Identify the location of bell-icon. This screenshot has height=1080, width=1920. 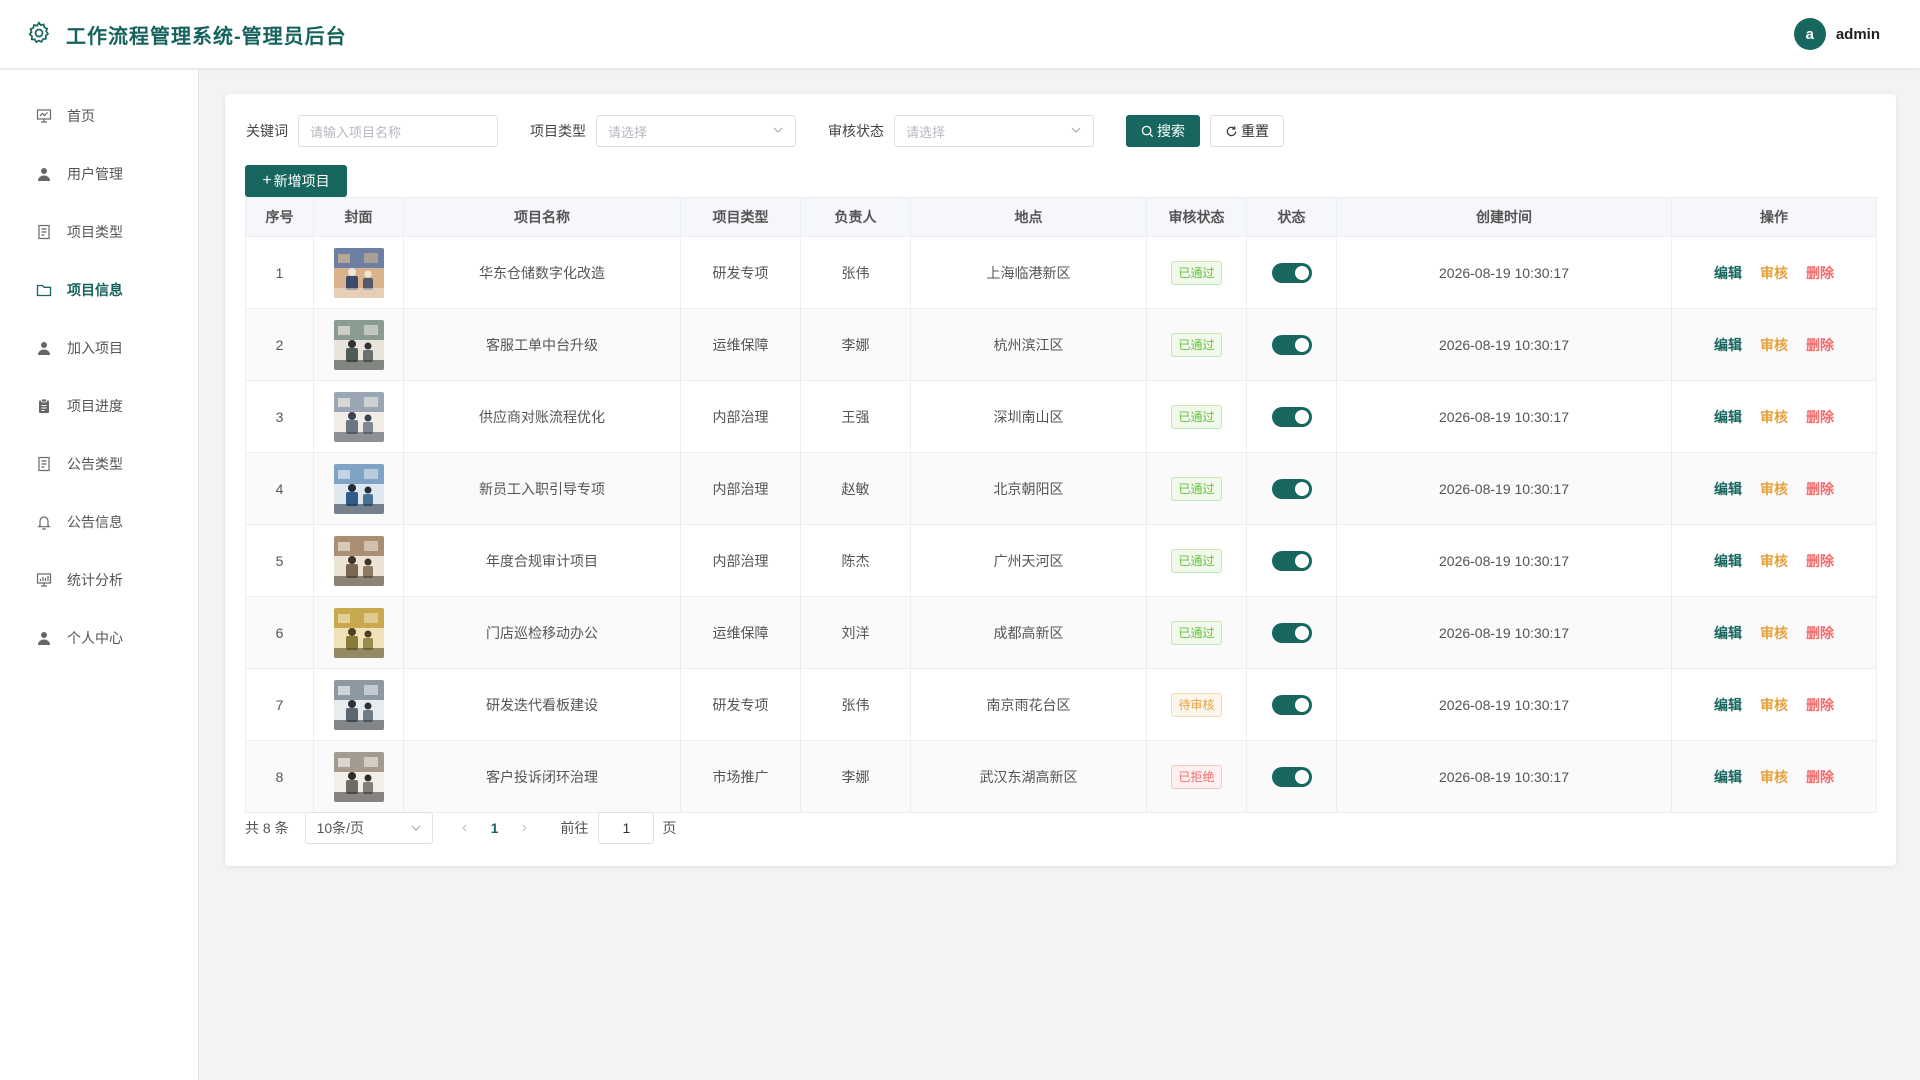
(44, 522).